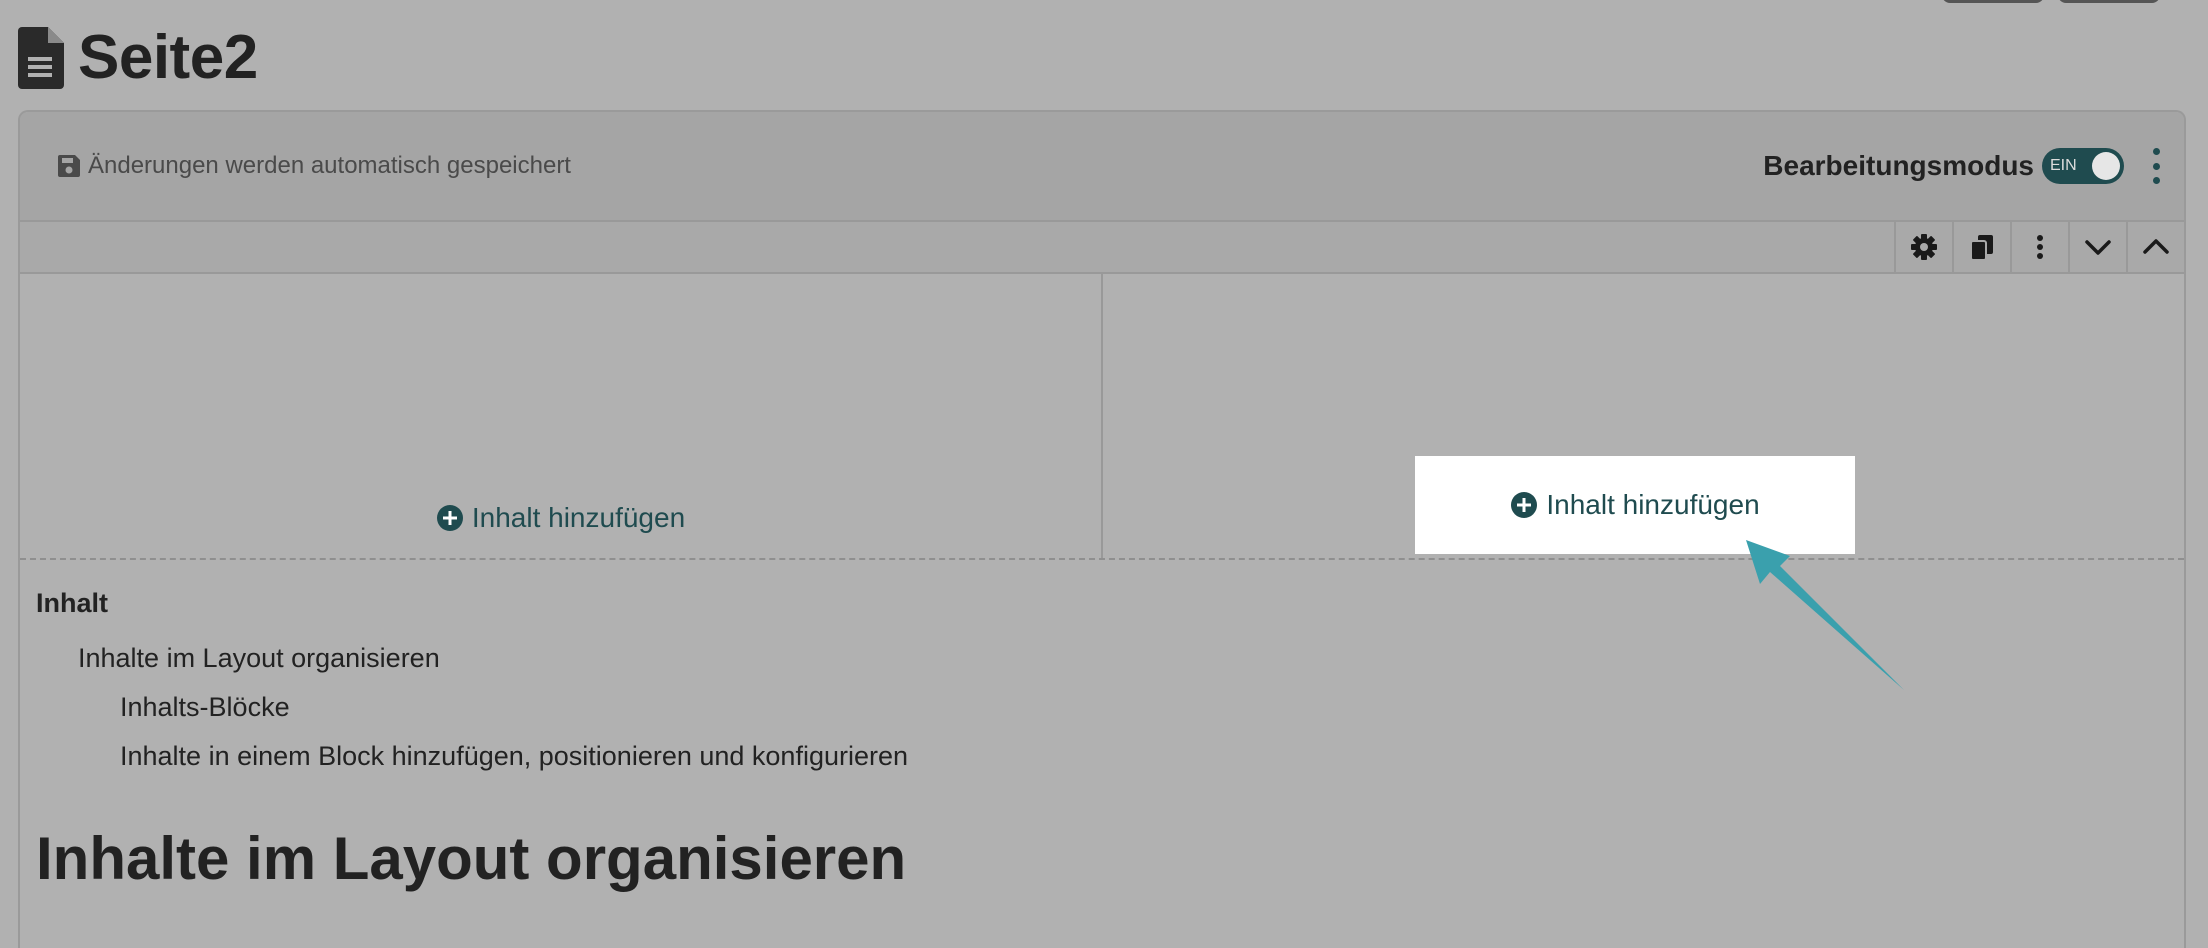 The image size is (2208, 948). What do you see at coordinates (2106, 166) in the screenshot?
I see `toggle-knob` at bounding box center [2106, 166].